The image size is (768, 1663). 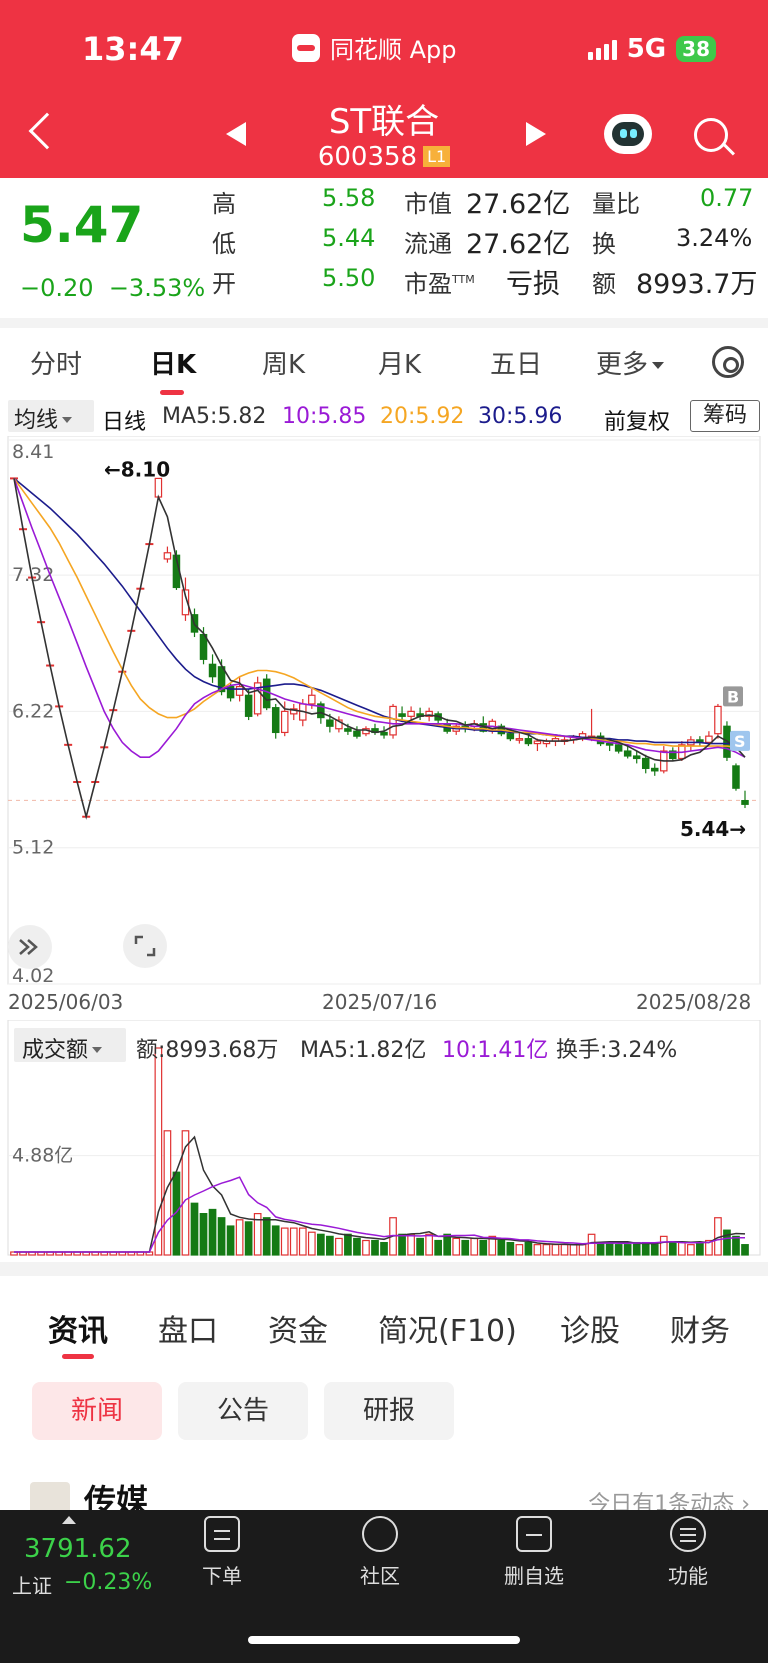 I want to click on next-stock-icon, so click(x=536, y=134).